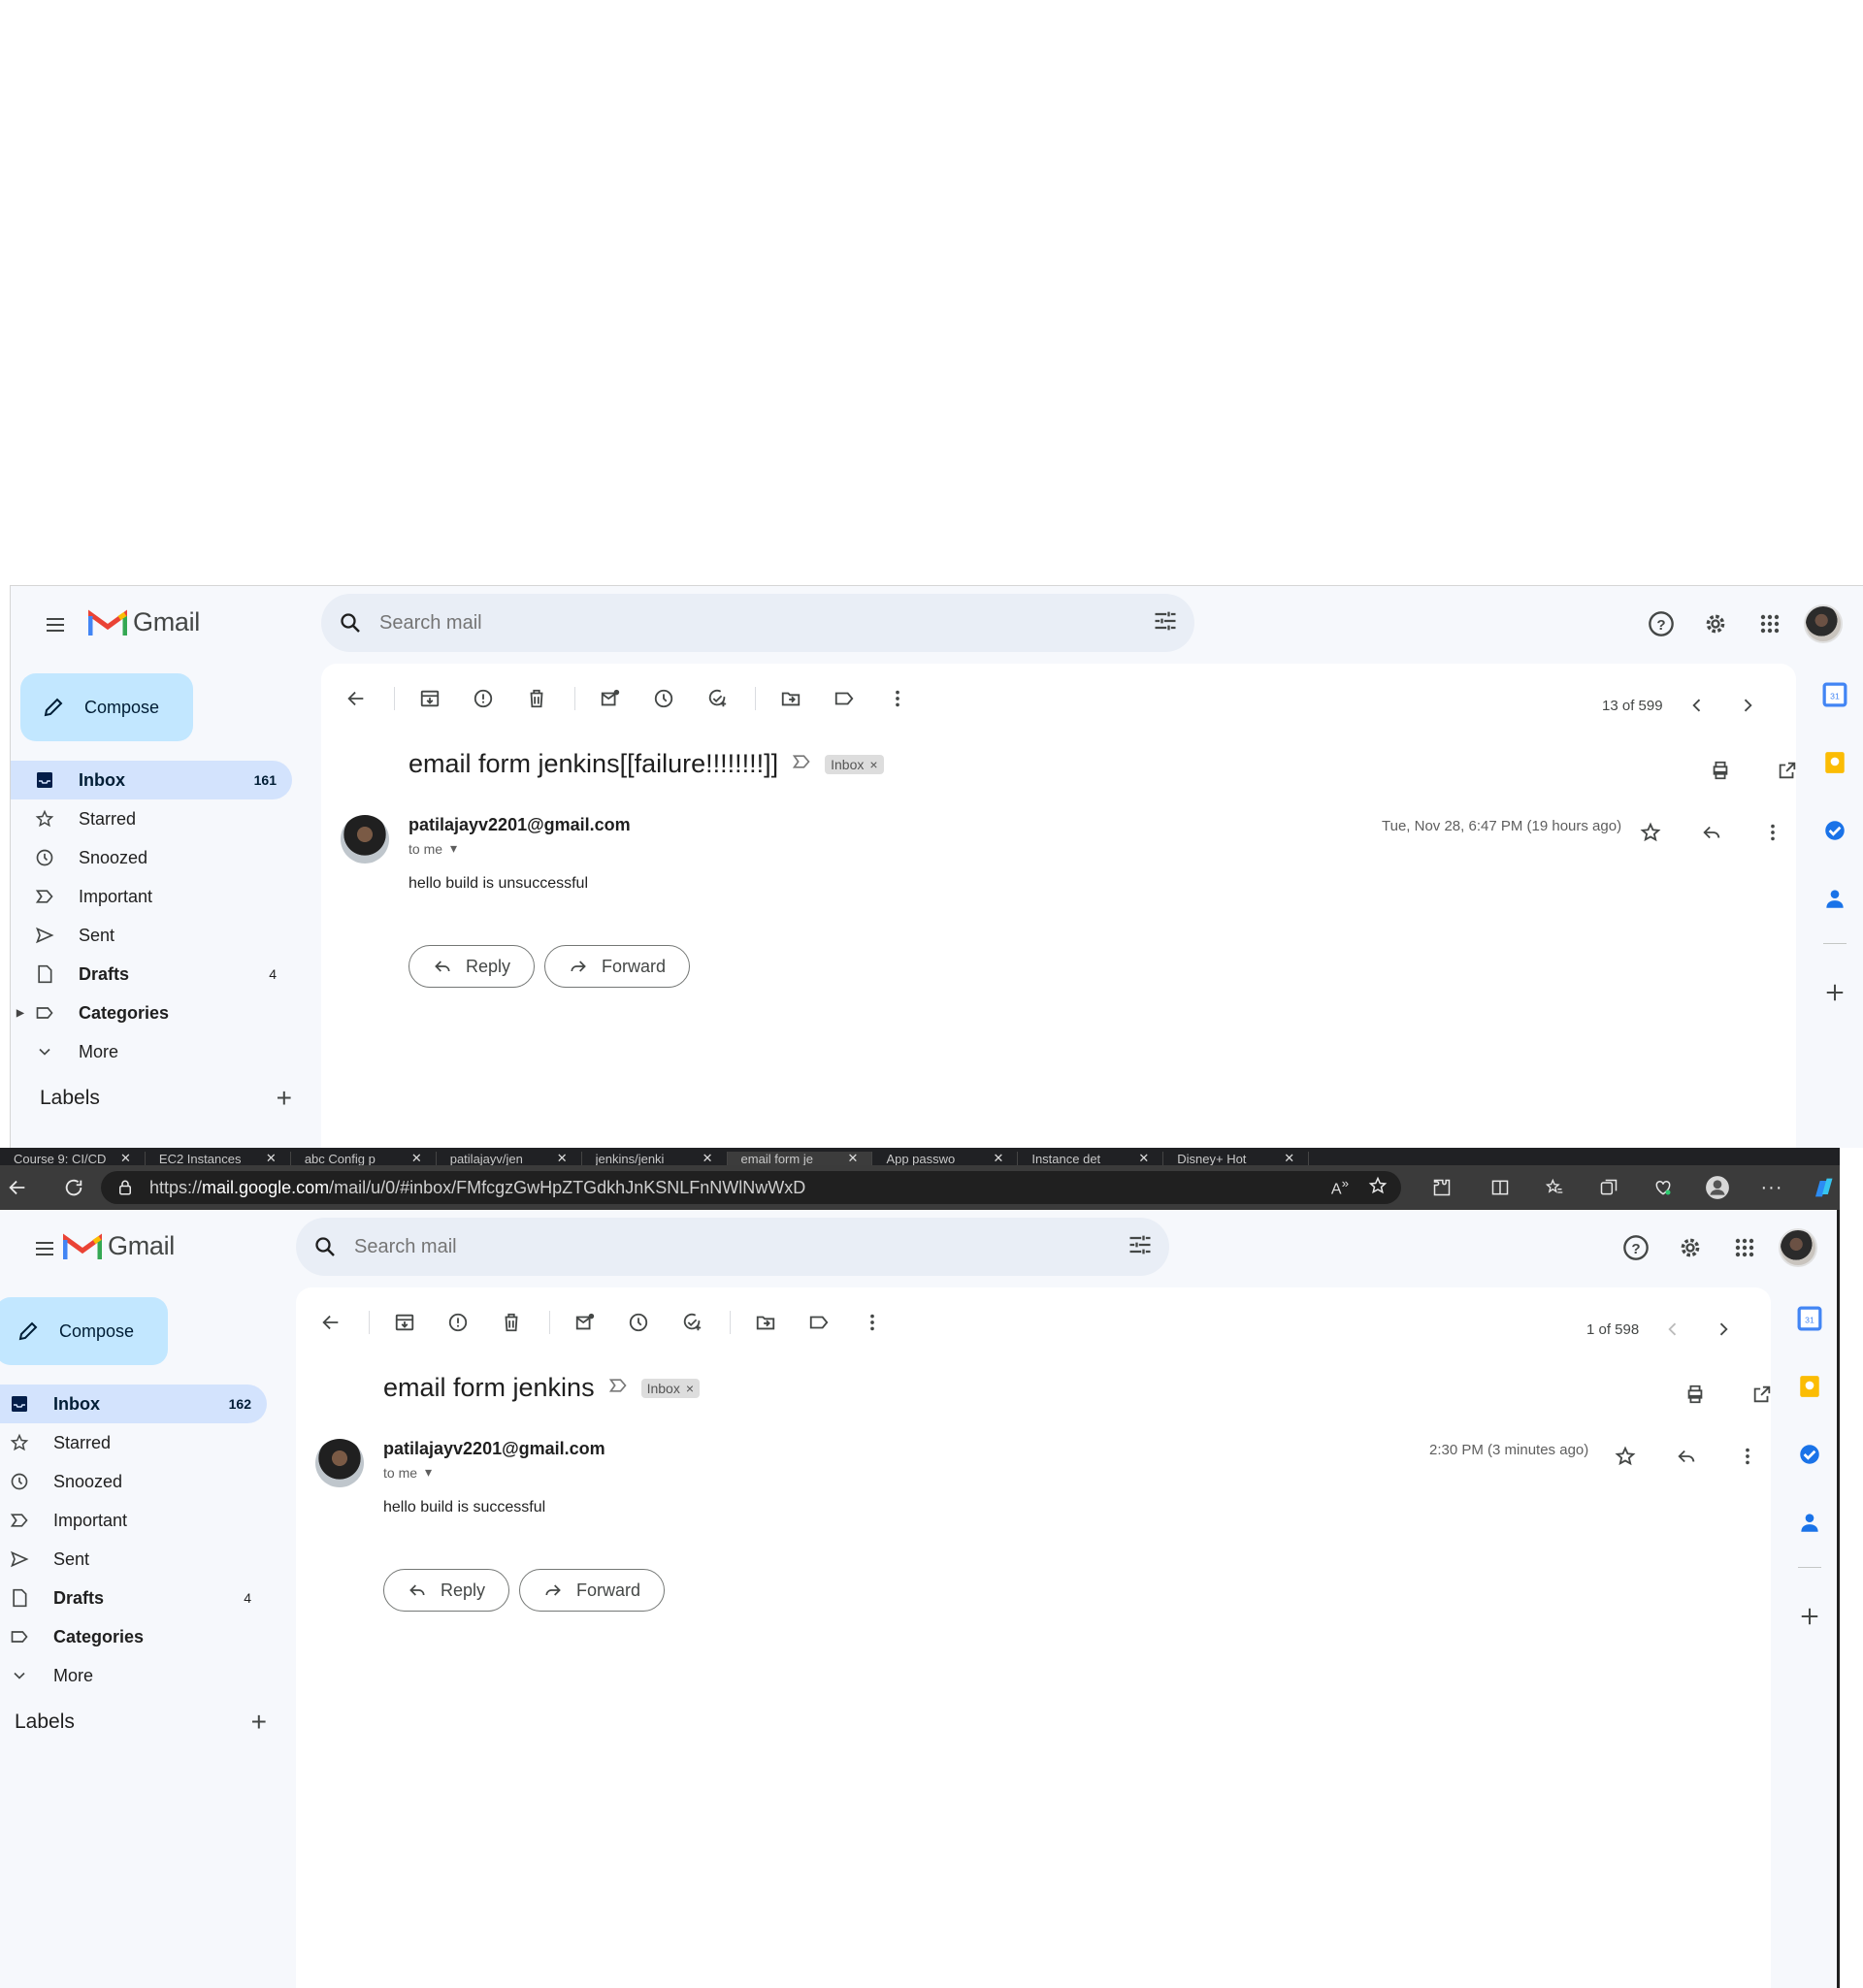 The image size is (1863, 1988). I want to click on browser-tab: Course 9: CI/CD ✕, so click(73, 1158).